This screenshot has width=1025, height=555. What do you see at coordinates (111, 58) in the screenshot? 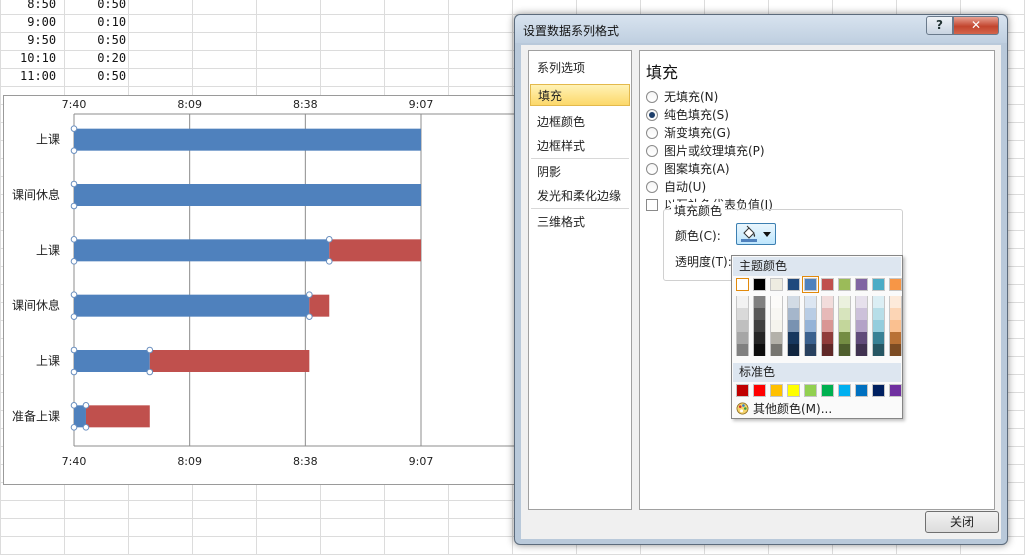
I see `sheet-cell-duration: 0:20` at bounding box center [111, 58].